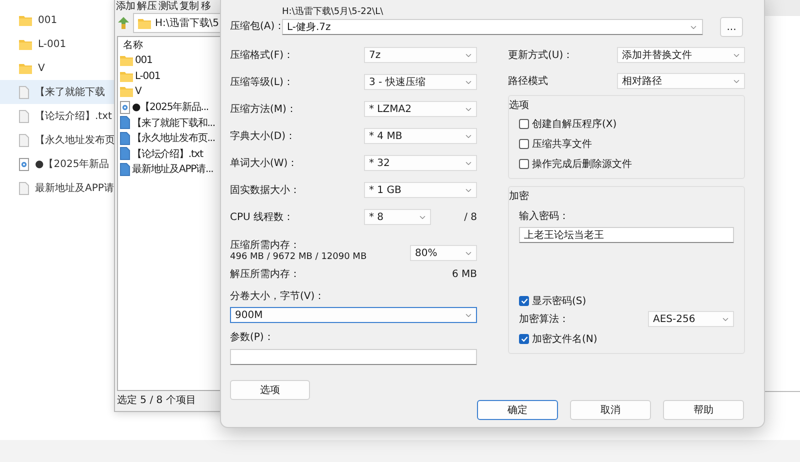  Describe the element at coordinates (544, 216) in the screenshot. I see `password-label: 输入密码：` at that location.